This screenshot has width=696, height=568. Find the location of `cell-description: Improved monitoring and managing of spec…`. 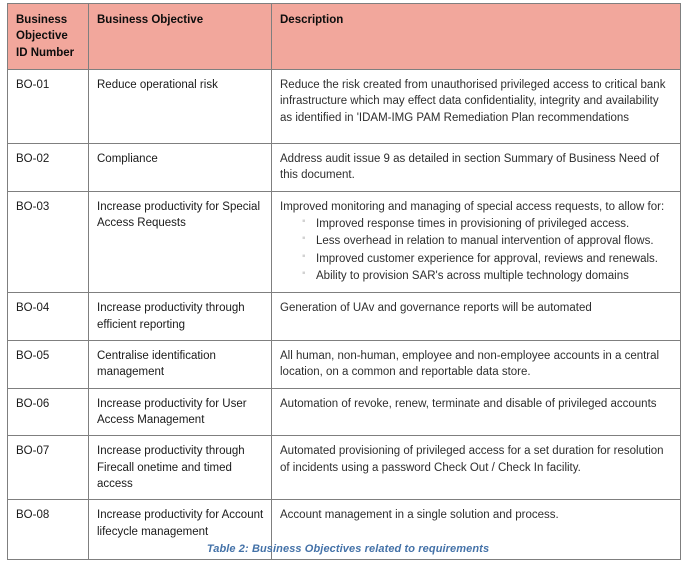

cell-description: Improved monitoring and managing of spec… is located at coordinates (476, 242).